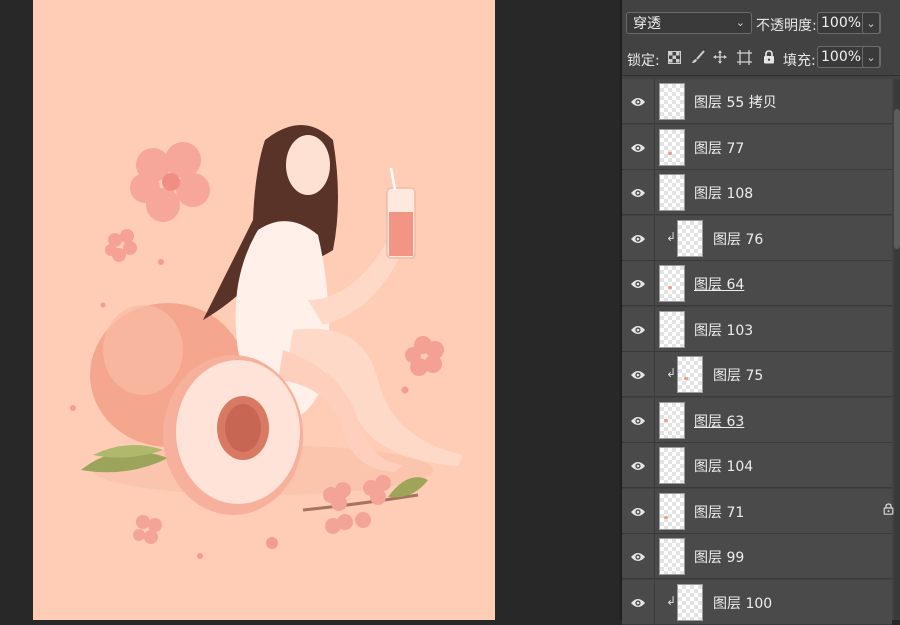 The image size is (900, 625). Describe the element at coordinates (769, 57) in the screenshot. I see `lock-all-icon` at that location.